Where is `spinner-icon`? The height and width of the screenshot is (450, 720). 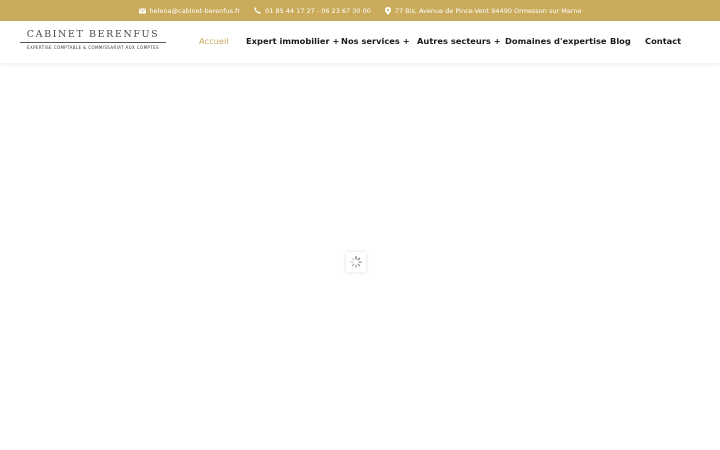
spinner-icon is located at coordinates (356, 262).